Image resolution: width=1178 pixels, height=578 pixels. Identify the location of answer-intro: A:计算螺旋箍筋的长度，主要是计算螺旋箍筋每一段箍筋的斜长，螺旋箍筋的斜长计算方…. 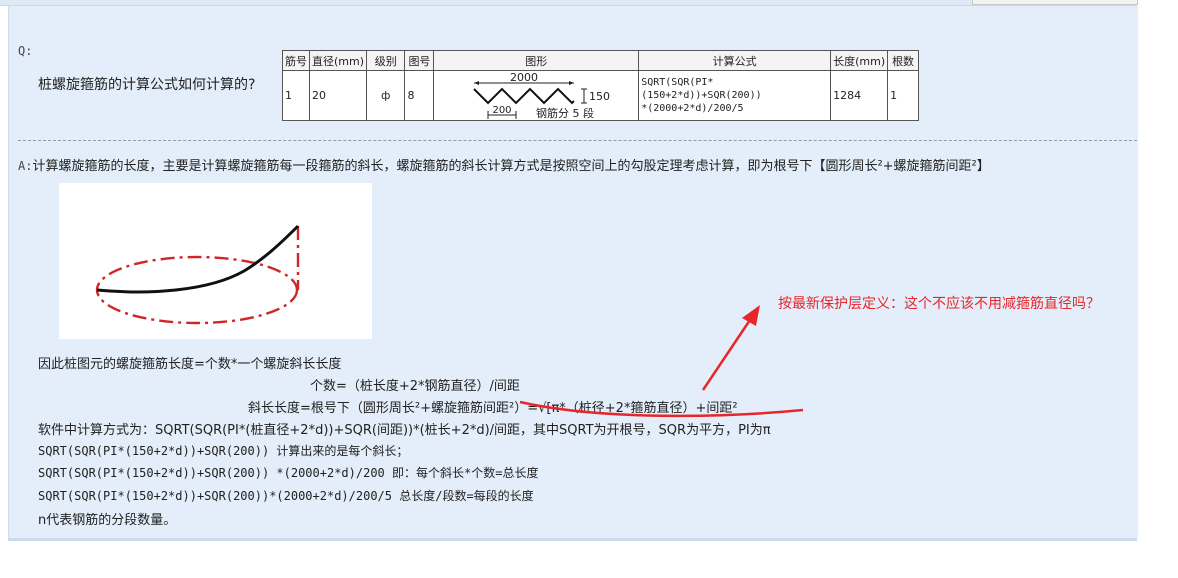
(504, 164).